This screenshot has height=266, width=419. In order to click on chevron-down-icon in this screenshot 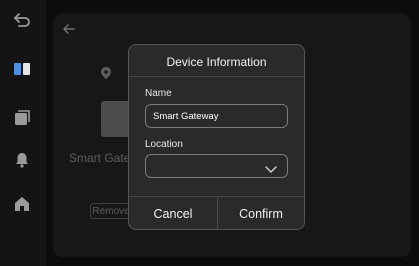, I will do `click(271, 170)`.